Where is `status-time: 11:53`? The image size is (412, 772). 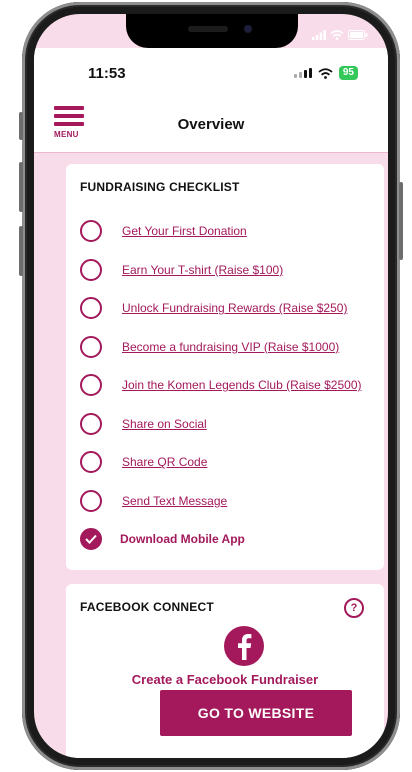
status-time: 11:53 is located at coordinates (107, 73).